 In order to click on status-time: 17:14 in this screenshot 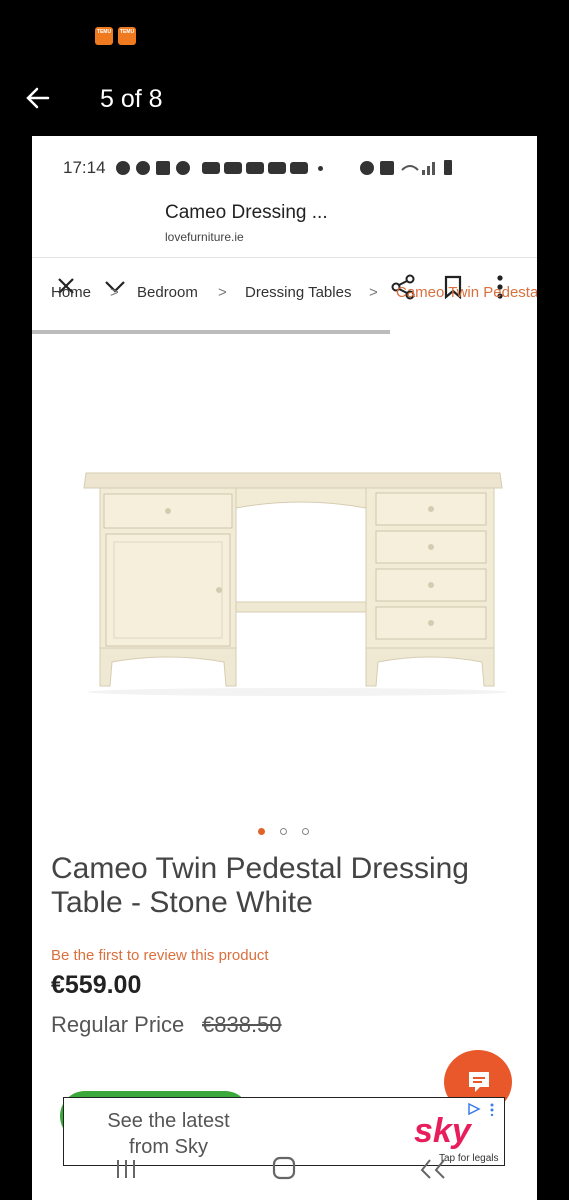, I will do `click(84, 167)`.